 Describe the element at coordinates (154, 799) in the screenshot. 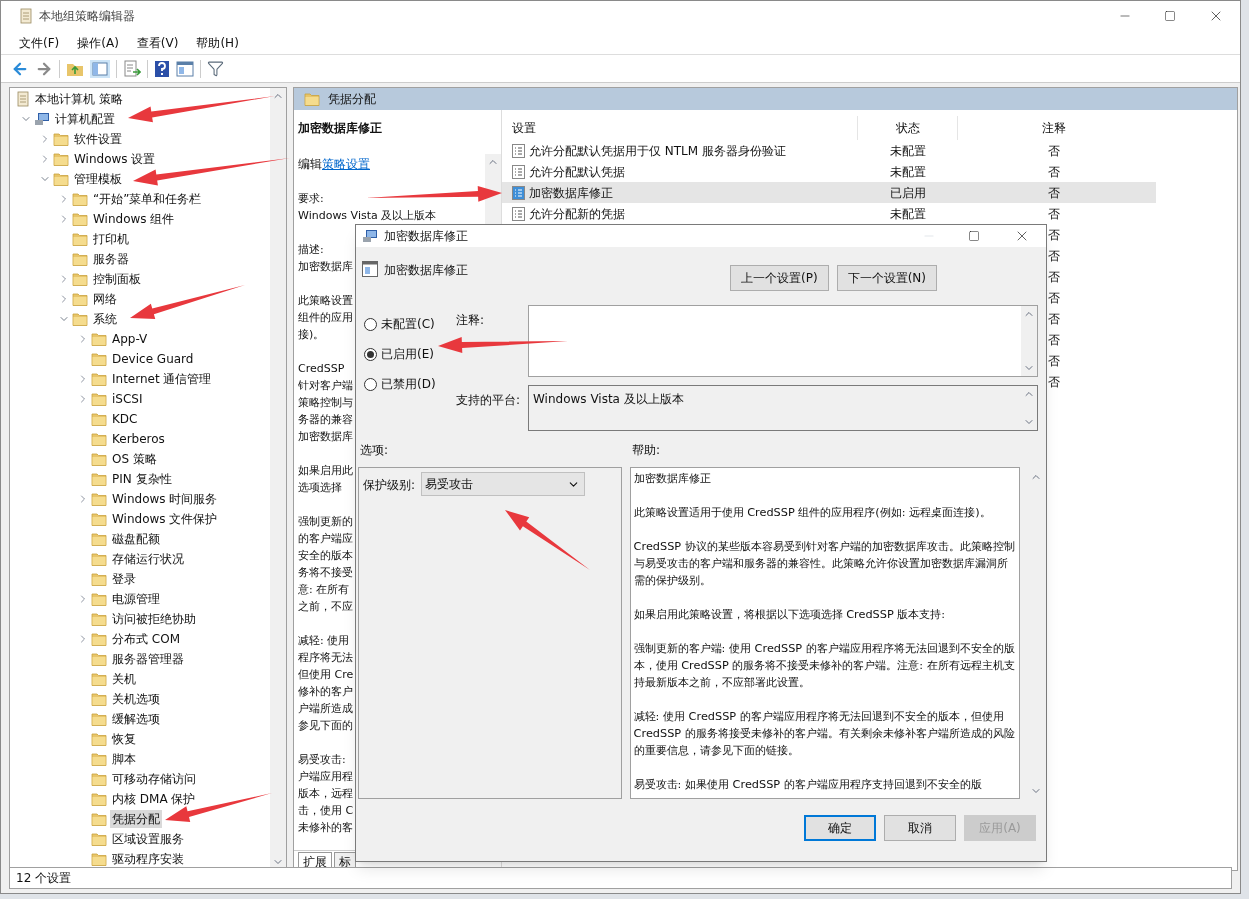

I see `tree-item: 内核 DMA 保护` at that location.